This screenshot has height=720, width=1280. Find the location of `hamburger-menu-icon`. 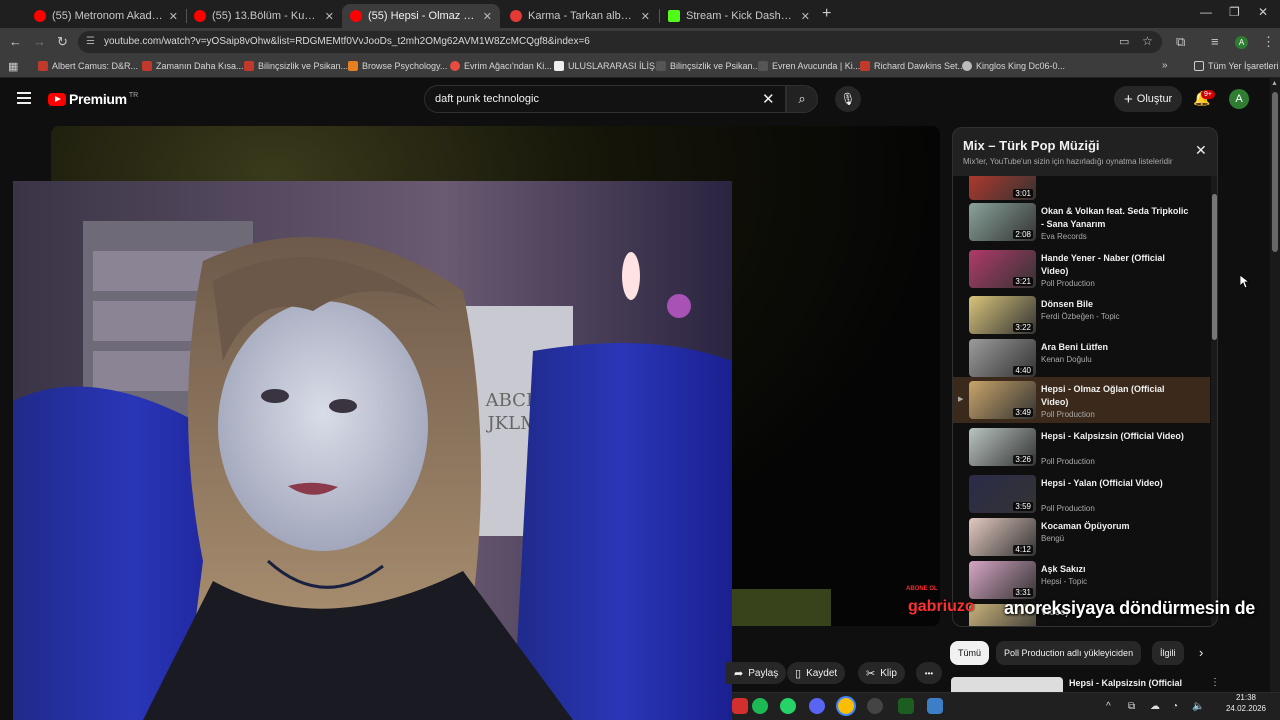

hamburger-menu-icon is located at coordinates (24, 99).